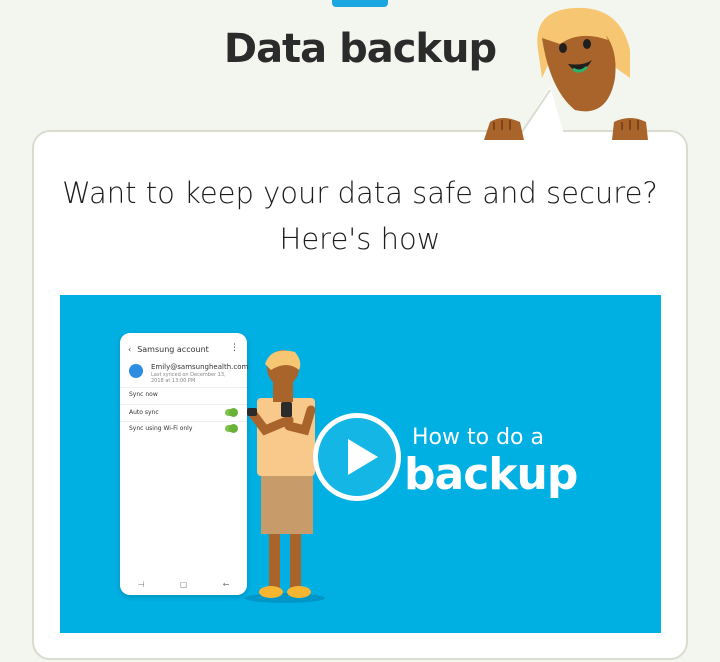 This screenshot has height=662, width=720. I want to click on home-icon: ▢, so click(183, 584).